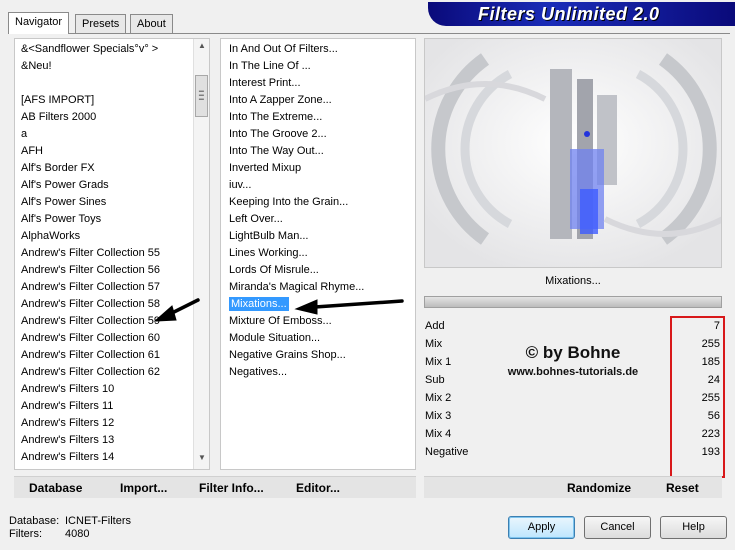 The image size is (735, 550). What do you see at coordinates (115, 117) in the screenshot?
I see `category-item: AB Filters 2000` at bounding box center [115, 117].